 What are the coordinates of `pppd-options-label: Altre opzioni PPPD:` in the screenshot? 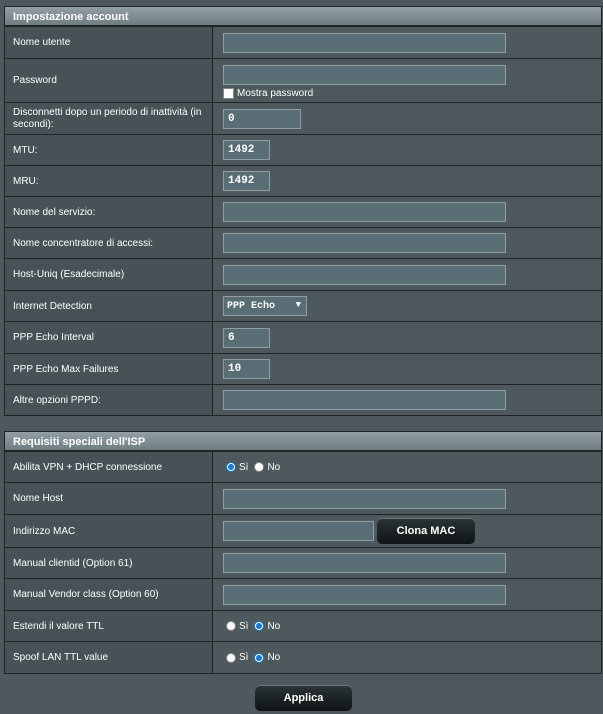 It's located at (108, 400).